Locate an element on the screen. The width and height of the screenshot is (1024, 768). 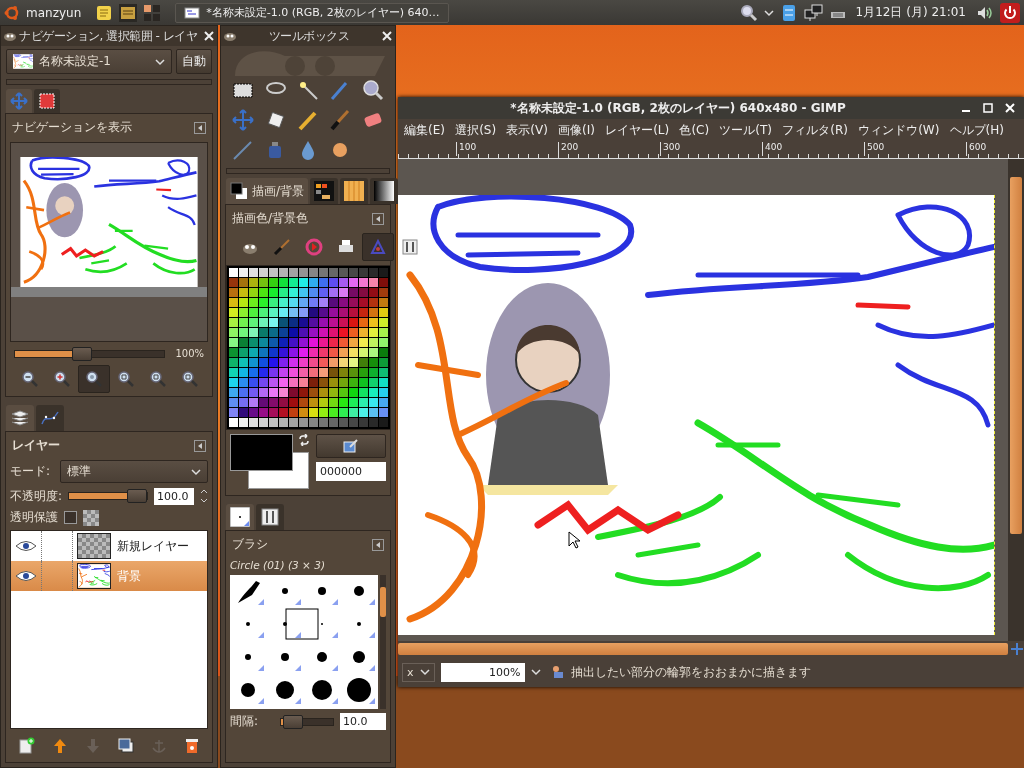
hex-field: 000000 is located at coordinates (351, 471).